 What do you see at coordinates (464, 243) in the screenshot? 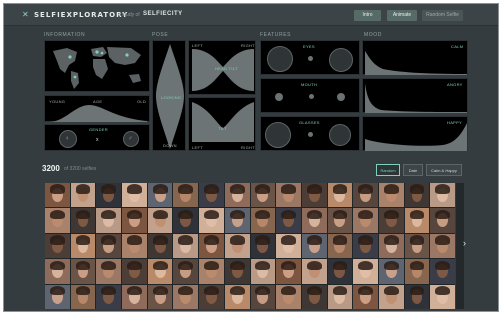
I see `next-arrow-icon: ›` at bounding box center [464, 243].